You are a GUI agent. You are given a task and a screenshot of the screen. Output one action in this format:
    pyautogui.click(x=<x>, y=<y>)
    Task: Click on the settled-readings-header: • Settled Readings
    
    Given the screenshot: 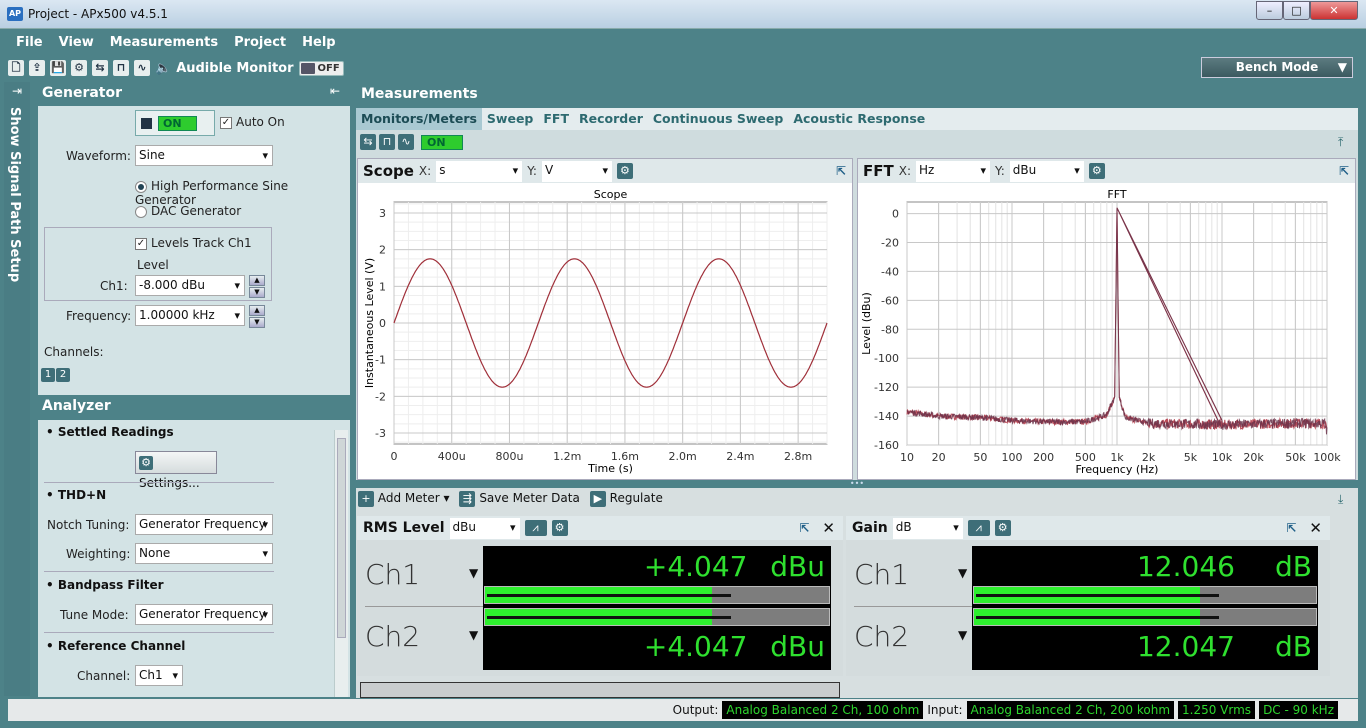 What is the action you would take?
    pyautogui.click(x=110, y=432)
    